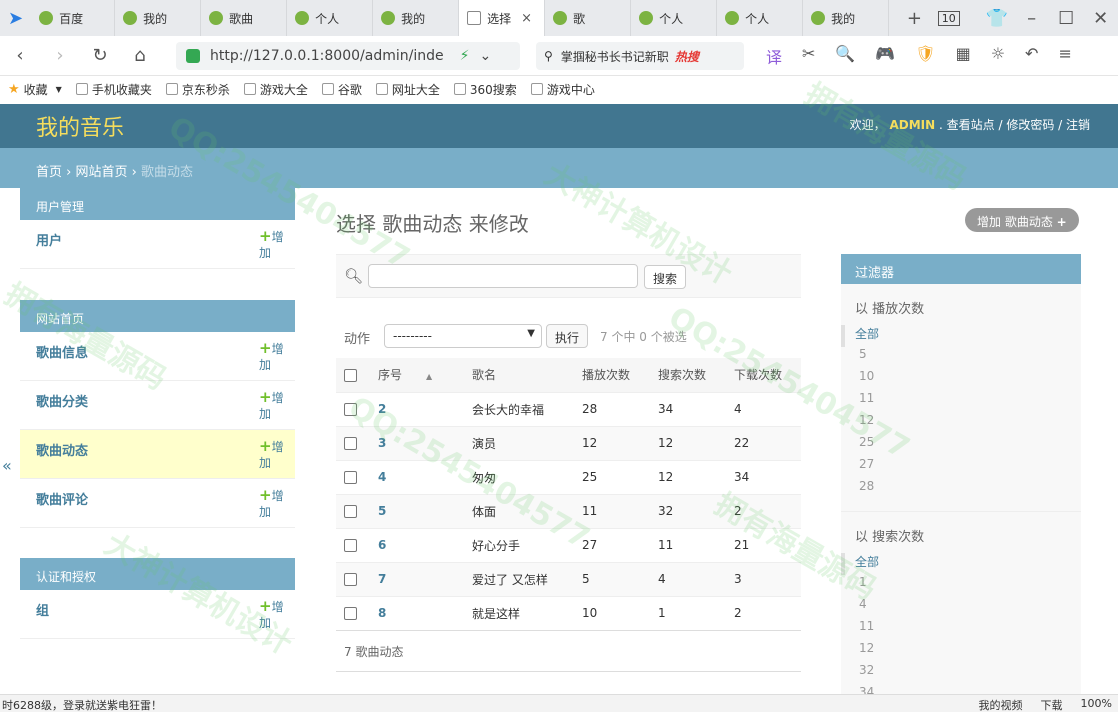  What do you see at coordinates (961, 446) in the screenshot?
I see `filter-option: 25` at bounding box center [961, 446].